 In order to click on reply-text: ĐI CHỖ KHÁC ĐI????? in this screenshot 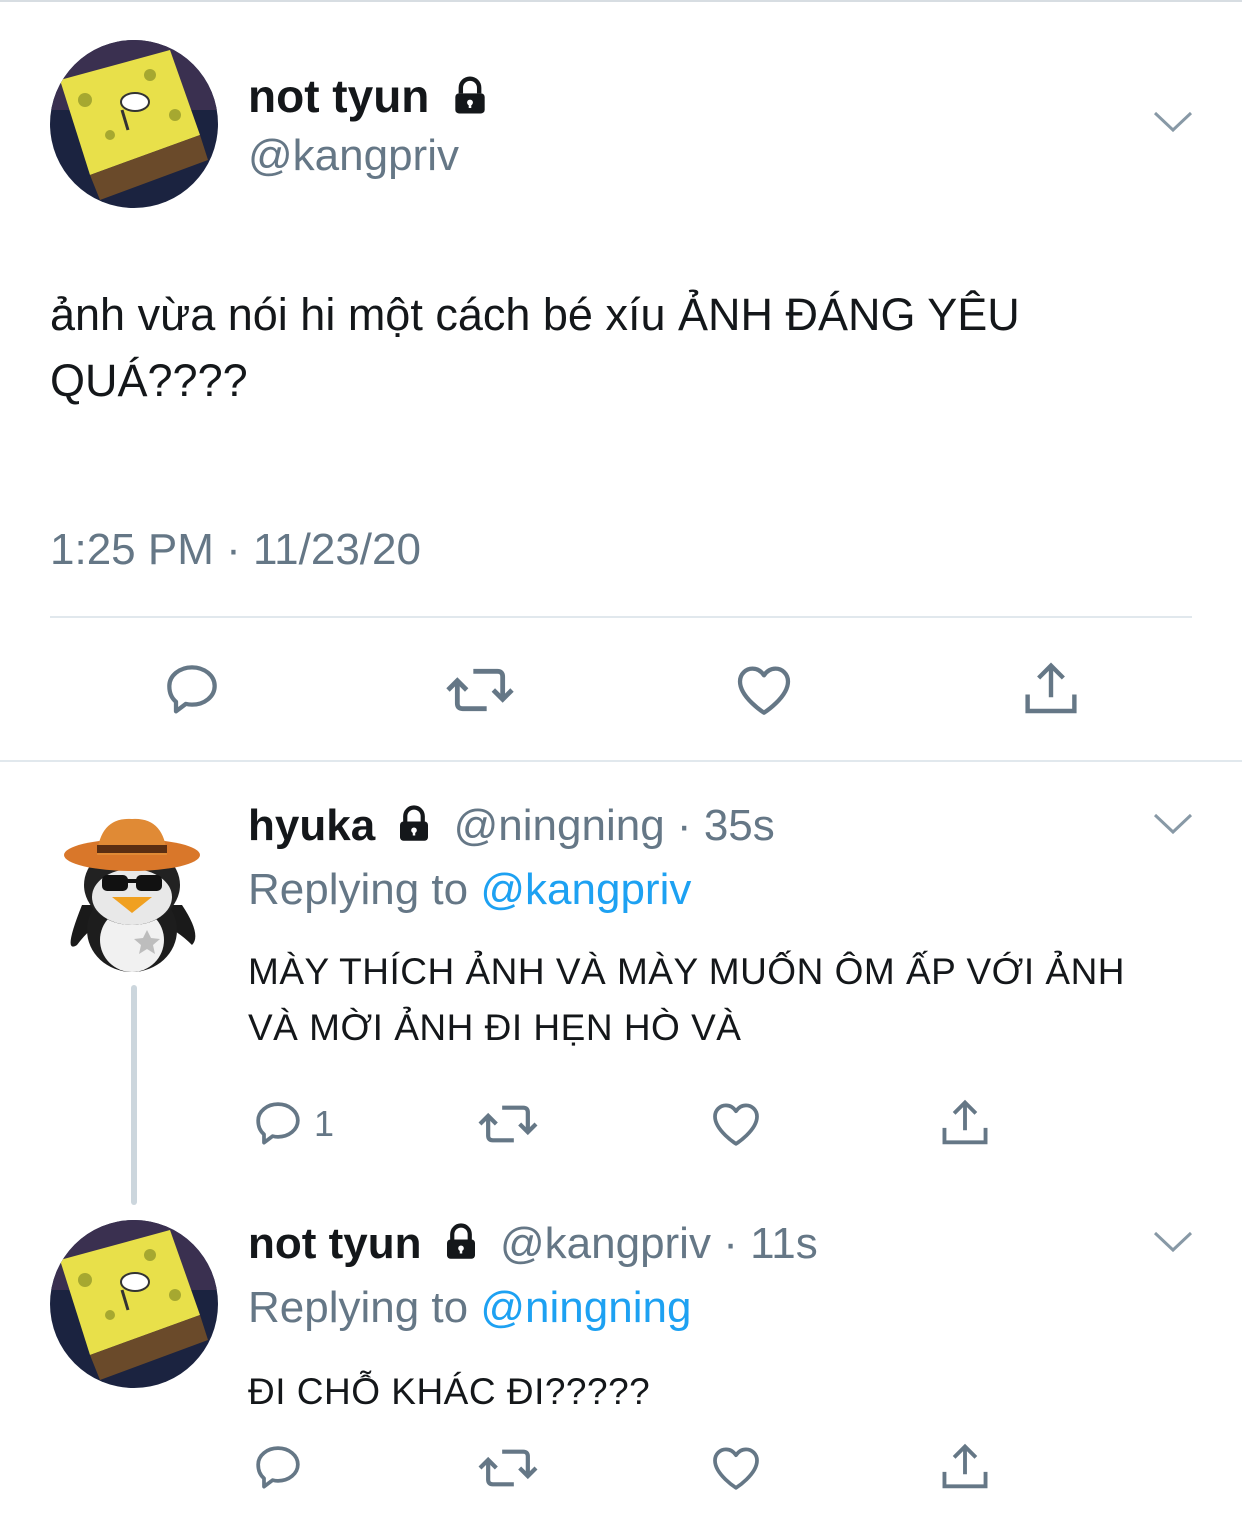, I will do `click(449, 1391)`.